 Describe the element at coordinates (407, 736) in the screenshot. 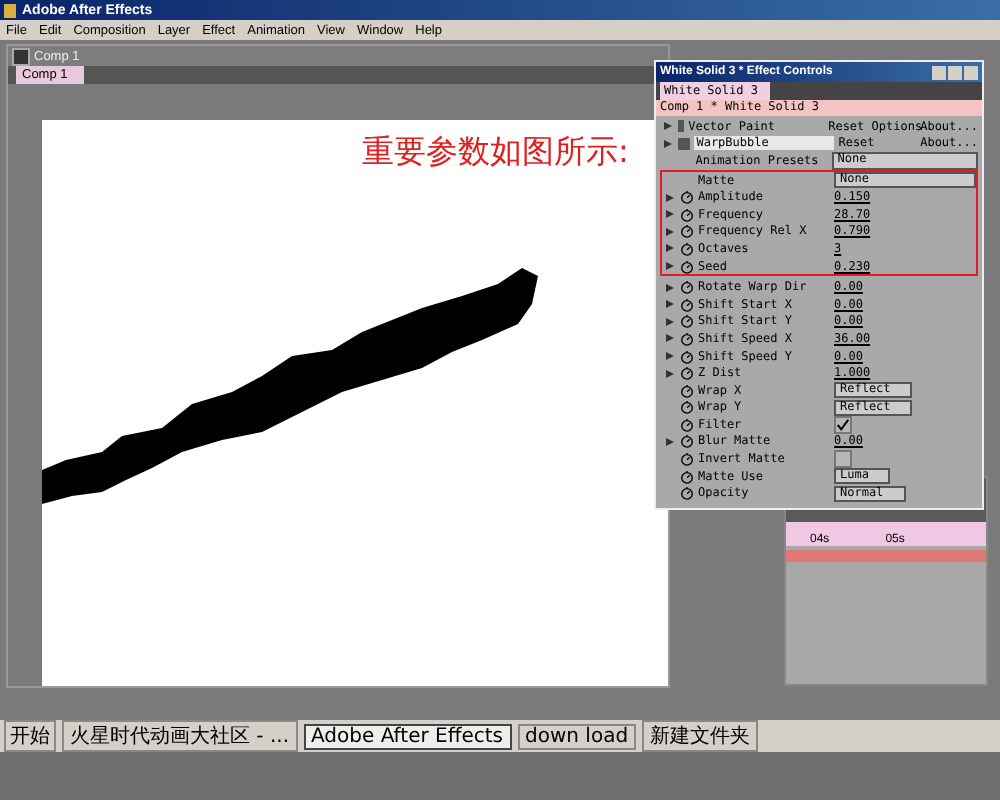

I see `taskbar-button: Adobe After Effects` at that location.